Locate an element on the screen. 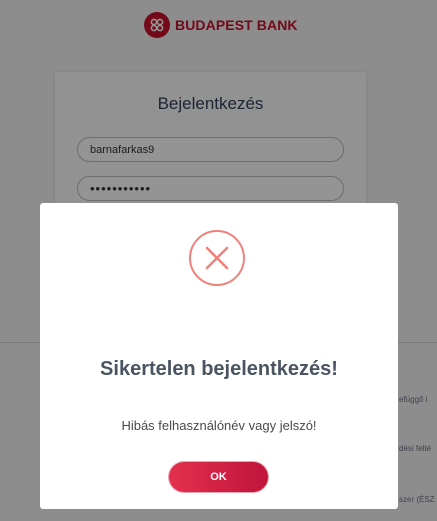 This screenshot has height=521, width=437. dialog-title: Sikertelen bejelentkezés! is located at coordinates (219, 369).